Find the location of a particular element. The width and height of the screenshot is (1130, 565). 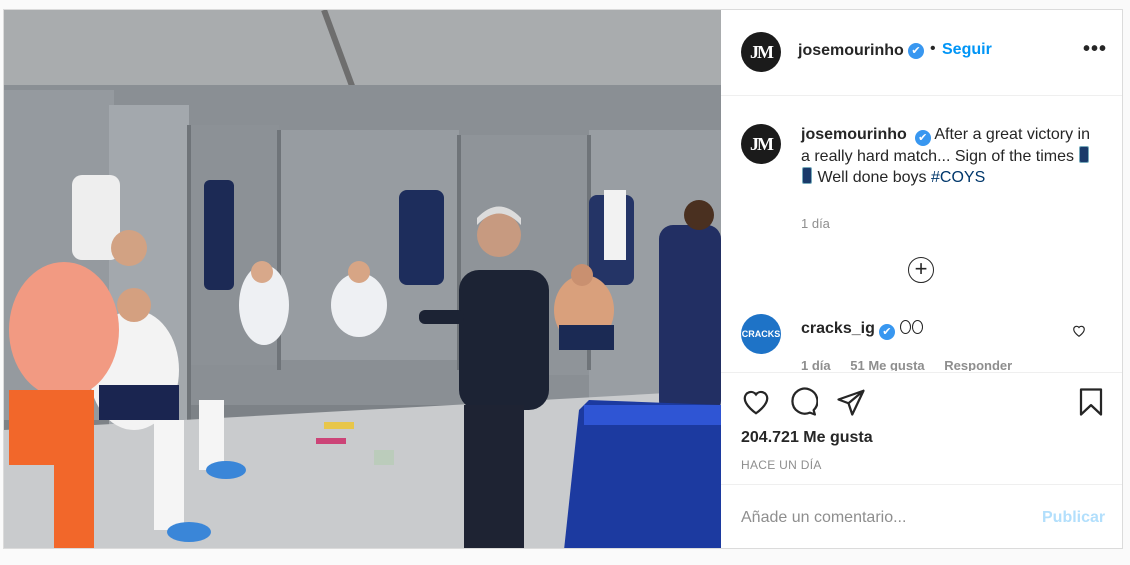

caption-body-end: Well done boys is located at coordinates (872, 177).